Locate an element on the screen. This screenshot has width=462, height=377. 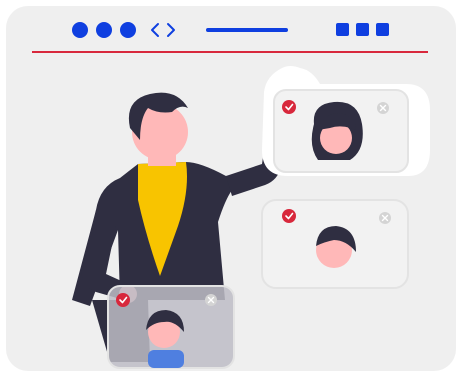
header-divider is located at coordinates (230, 52).